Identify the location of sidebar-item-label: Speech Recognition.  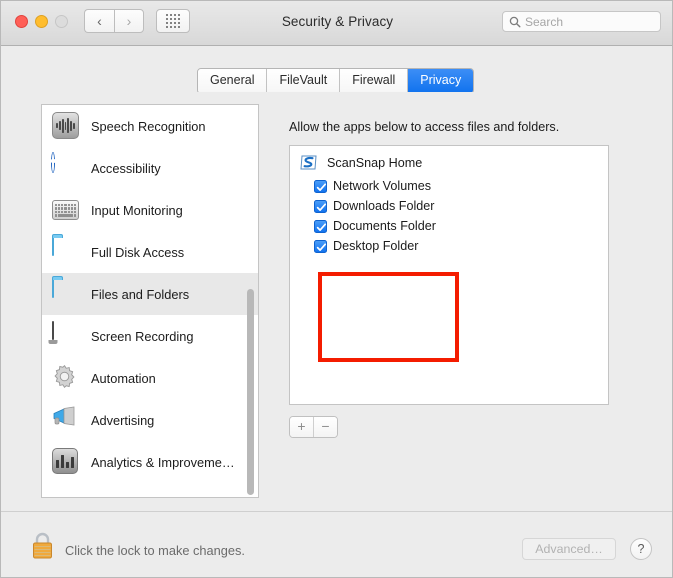
(148, 126).